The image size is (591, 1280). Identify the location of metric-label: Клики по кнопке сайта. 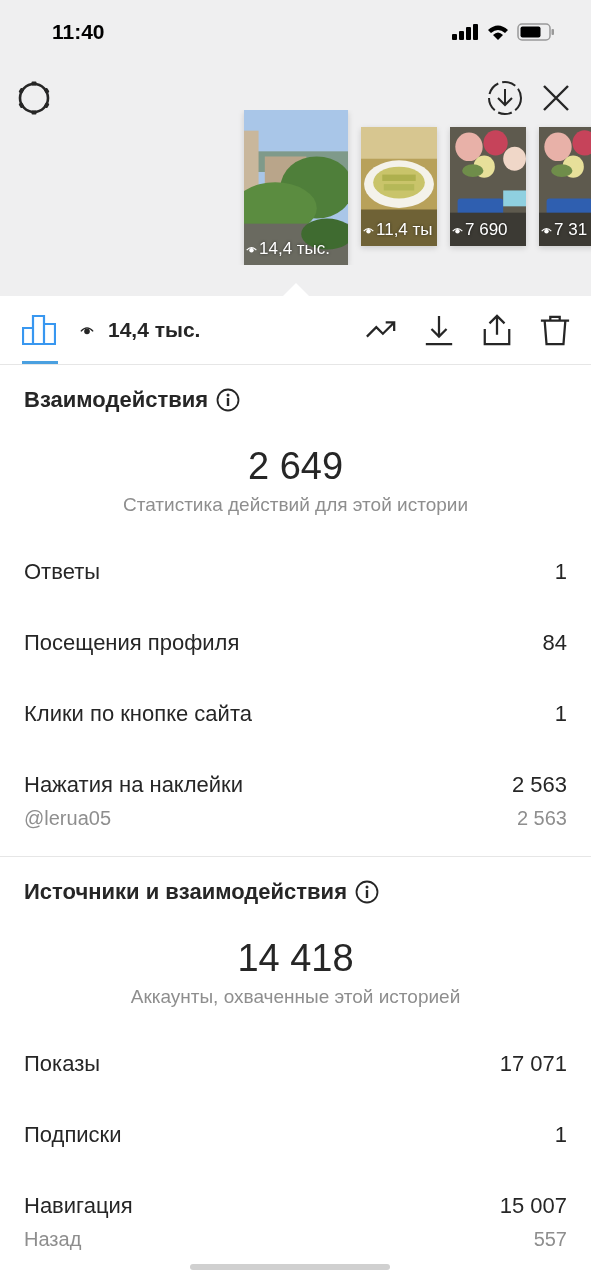
(138, 713).